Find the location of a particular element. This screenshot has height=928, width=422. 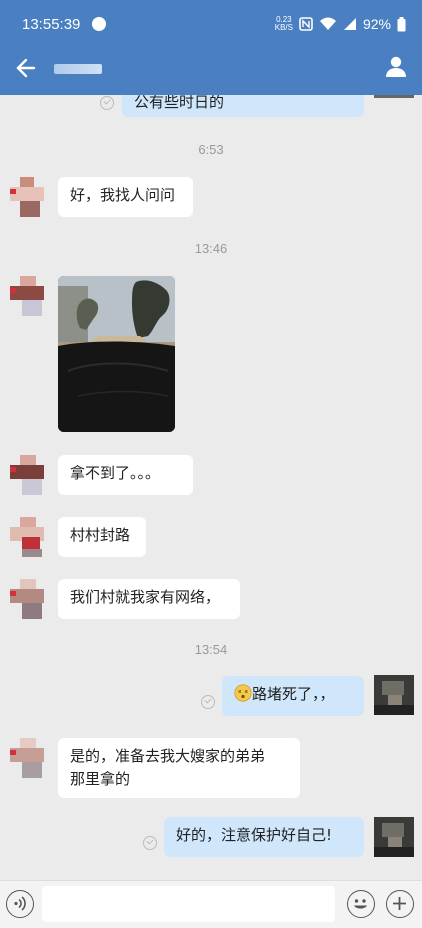

message-incoming-4: 村村封路 is located at coordinates (102, 537).